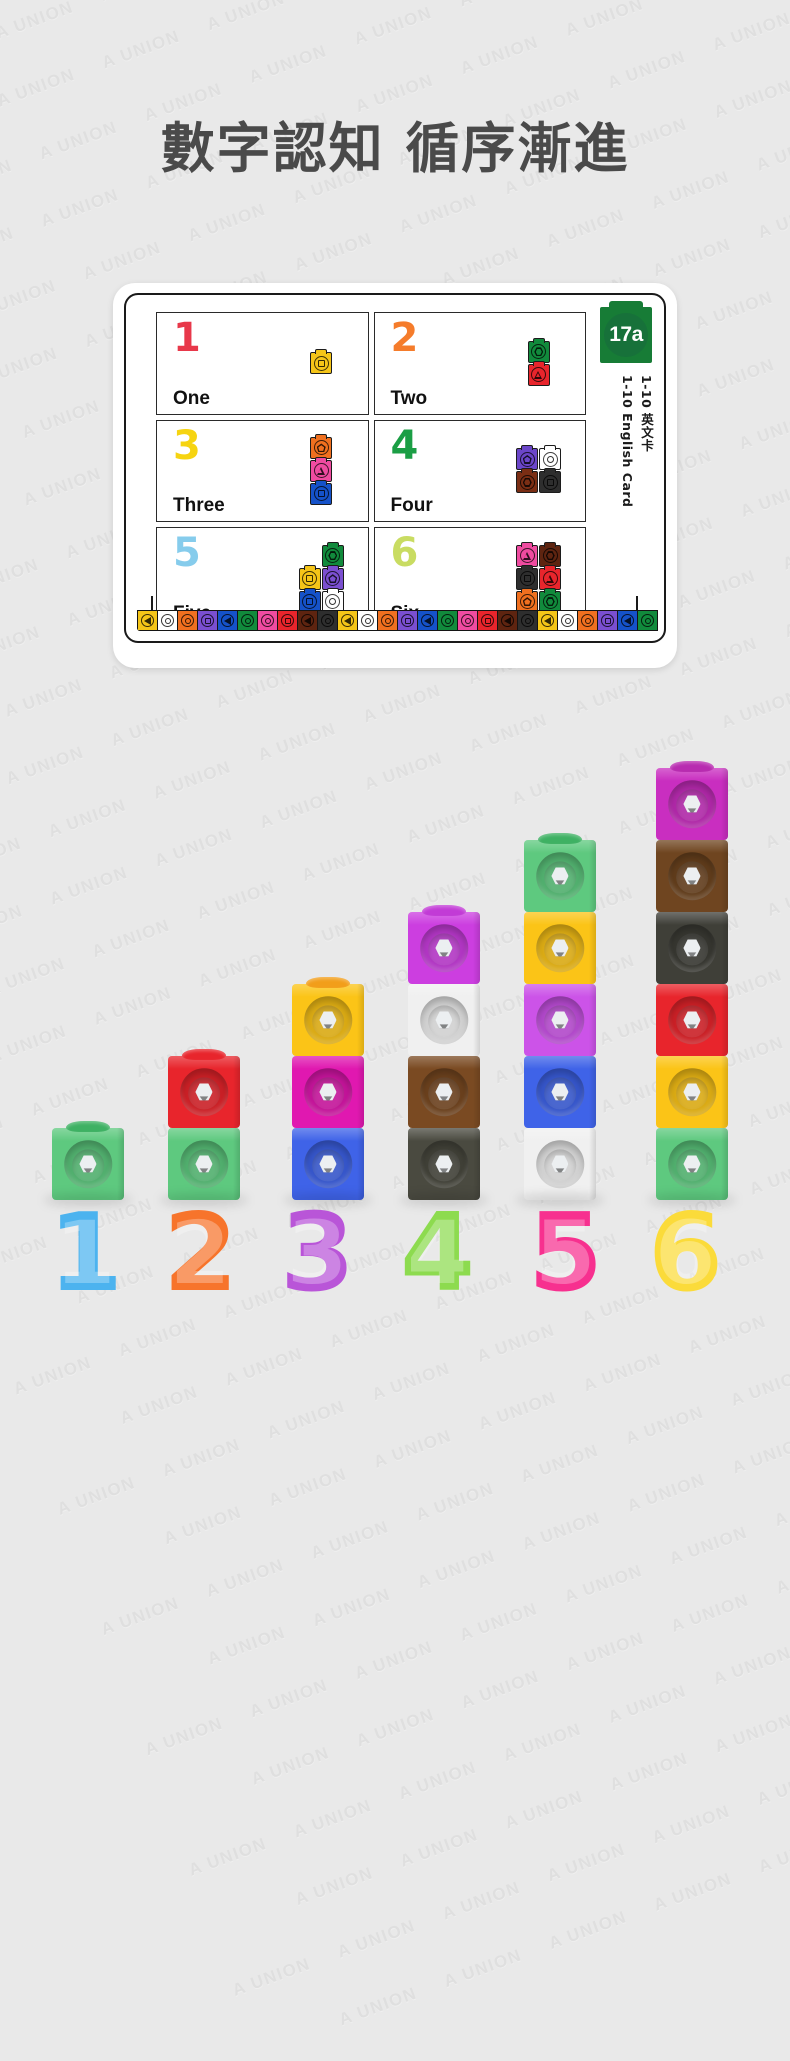 This screenshot has width=790, height=2061. What do you see at coordinates (565, 1254) in the screenshot?
I see `plastic-numeral-5: 5` at bounding box center [565, 1254].